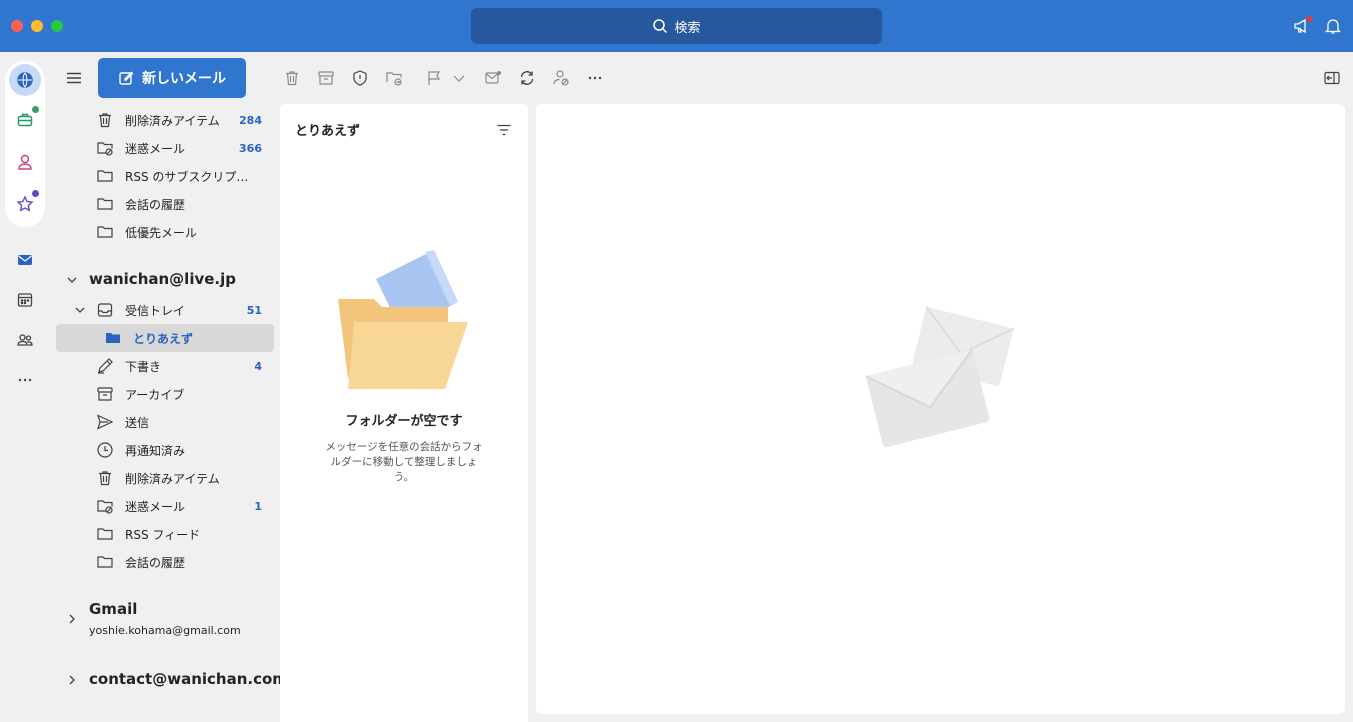 This screenshot has width=1353, height=722. Describe the element at coordinates (165, 366) in the screenshot. I see `folder-item-drafts: 下書き 4` at that location.